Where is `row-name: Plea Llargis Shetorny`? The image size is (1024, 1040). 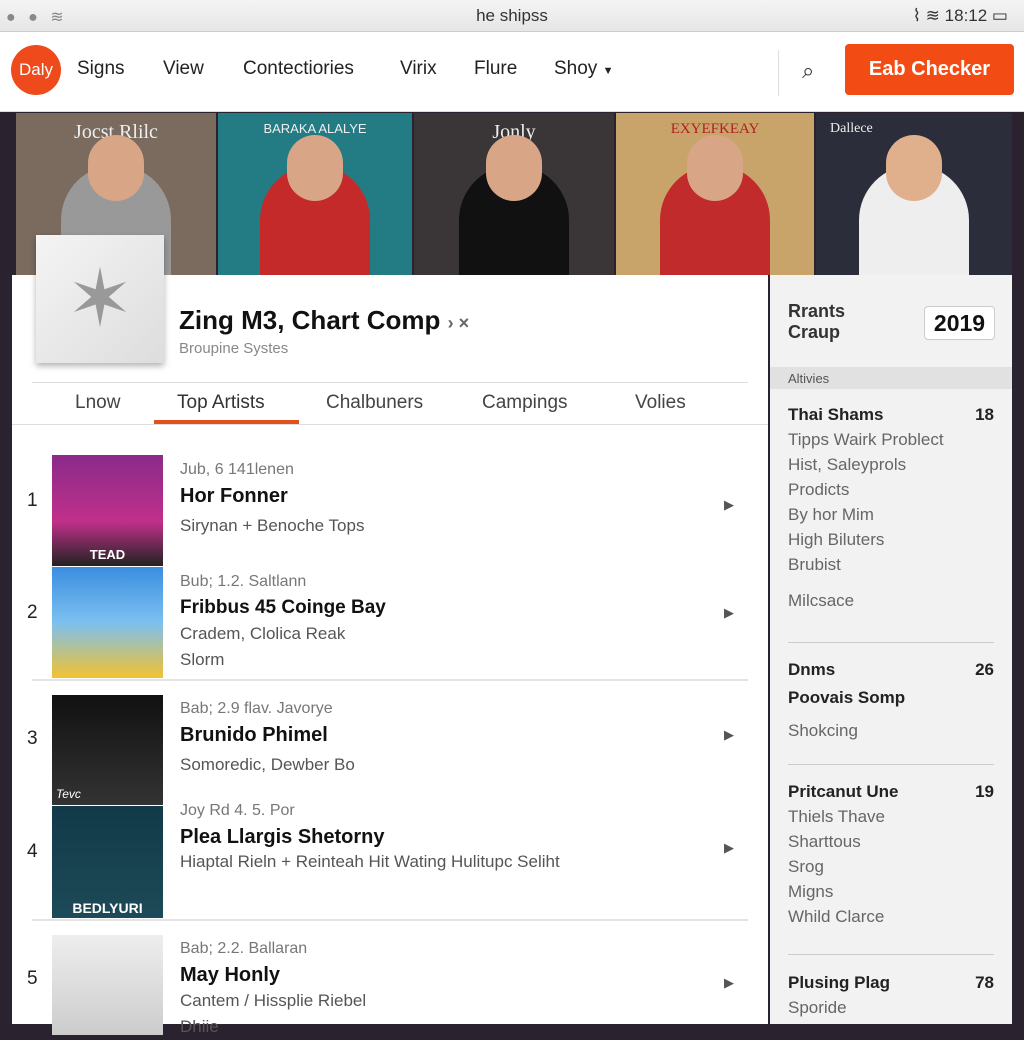 row-name: Plea Llargis Shetorny is located at coordinates (282, 837).